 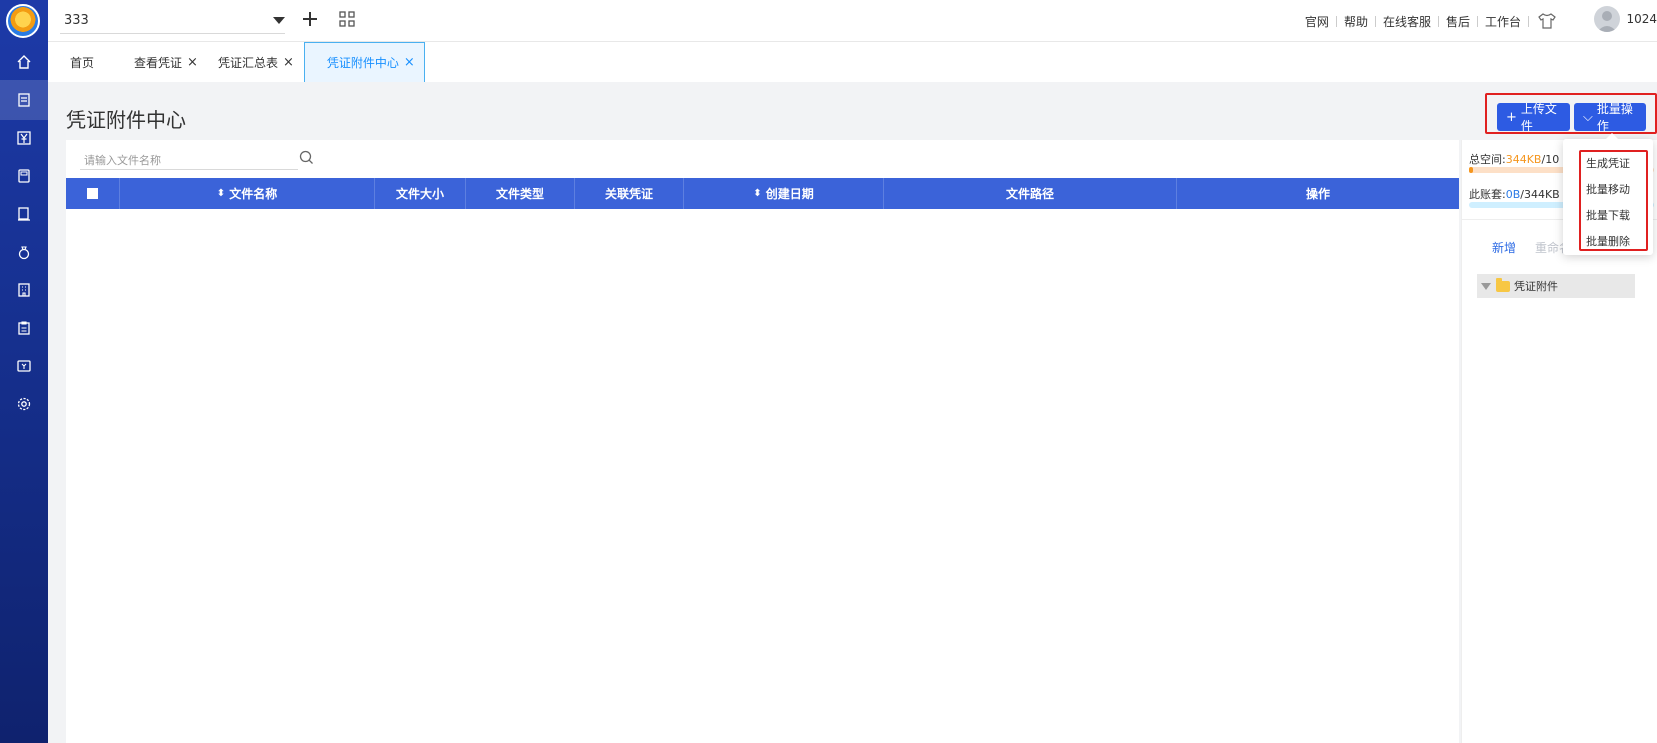 What do you see at coordinates (1641, 19) in the screenshot?
I see `user-id: 1024` at bounding box center [1641, 19].